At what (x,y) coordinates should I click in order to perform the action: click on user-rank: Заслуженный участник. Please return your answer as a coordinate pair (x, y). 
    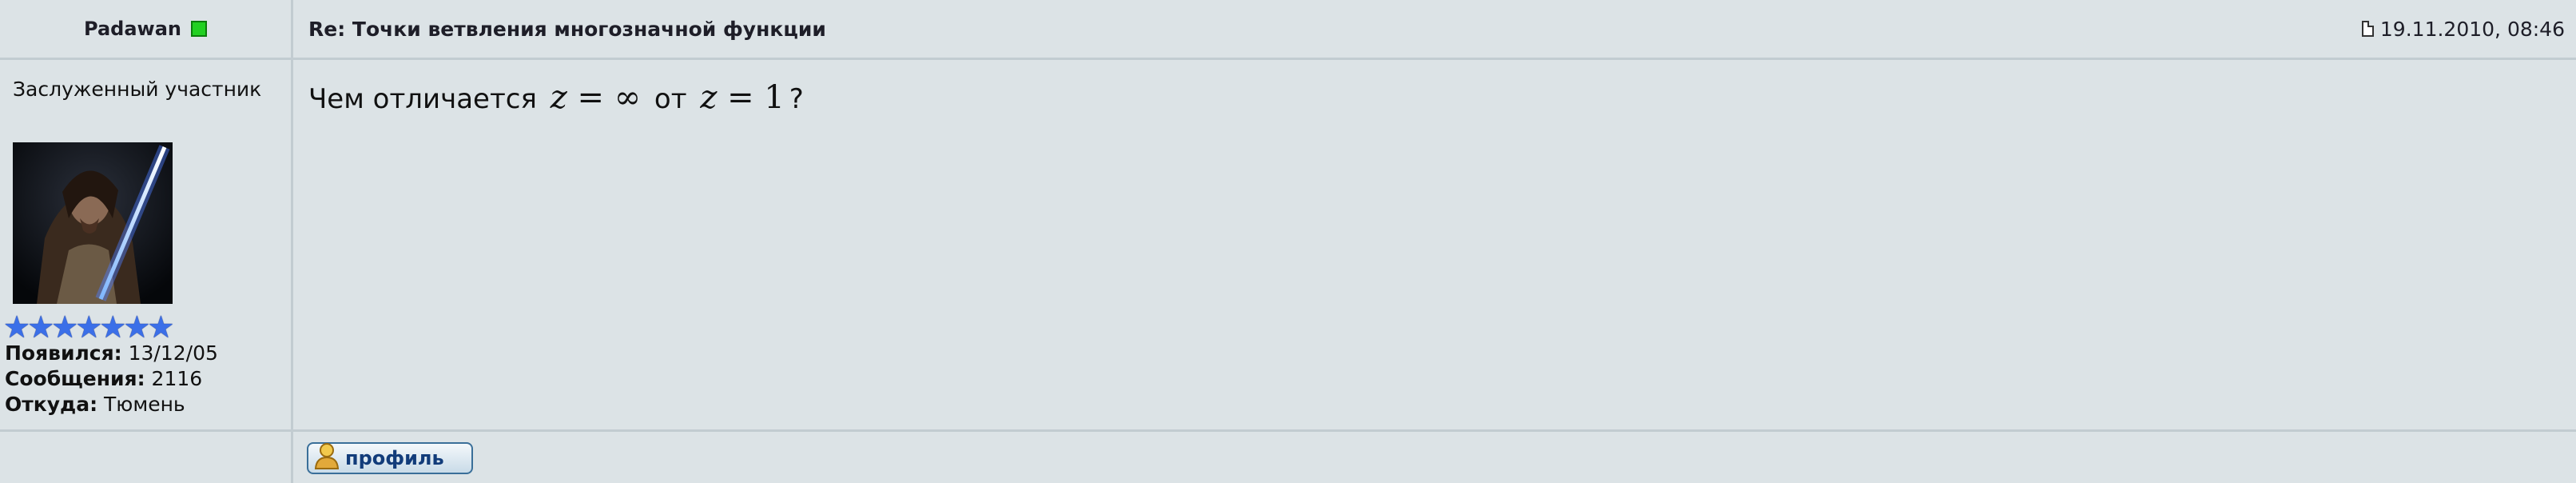
    Looking at the image, I should click on (137, 89).